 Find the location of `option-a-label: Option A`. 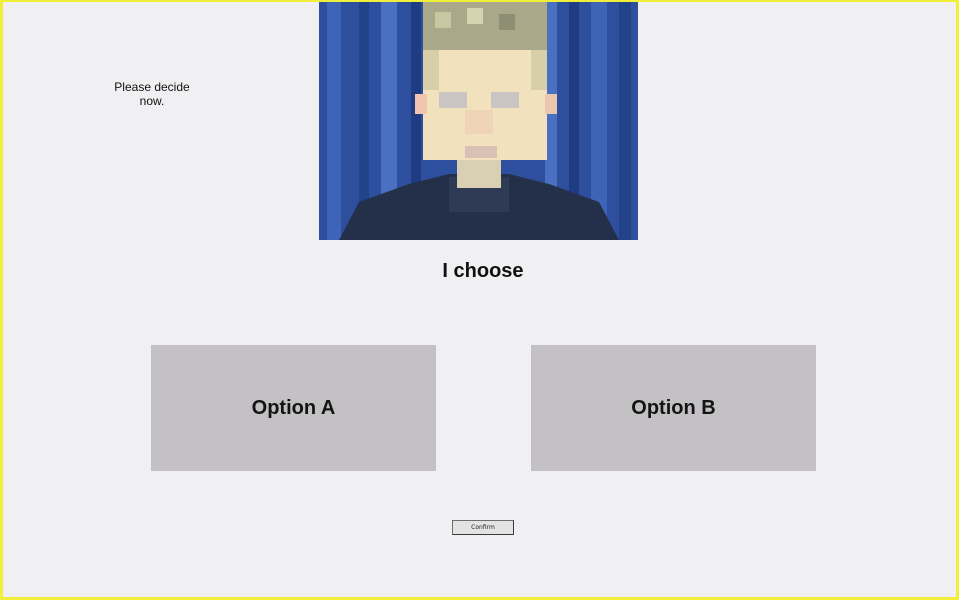

option-a-label: Option A is located at coordinates (293, 407).